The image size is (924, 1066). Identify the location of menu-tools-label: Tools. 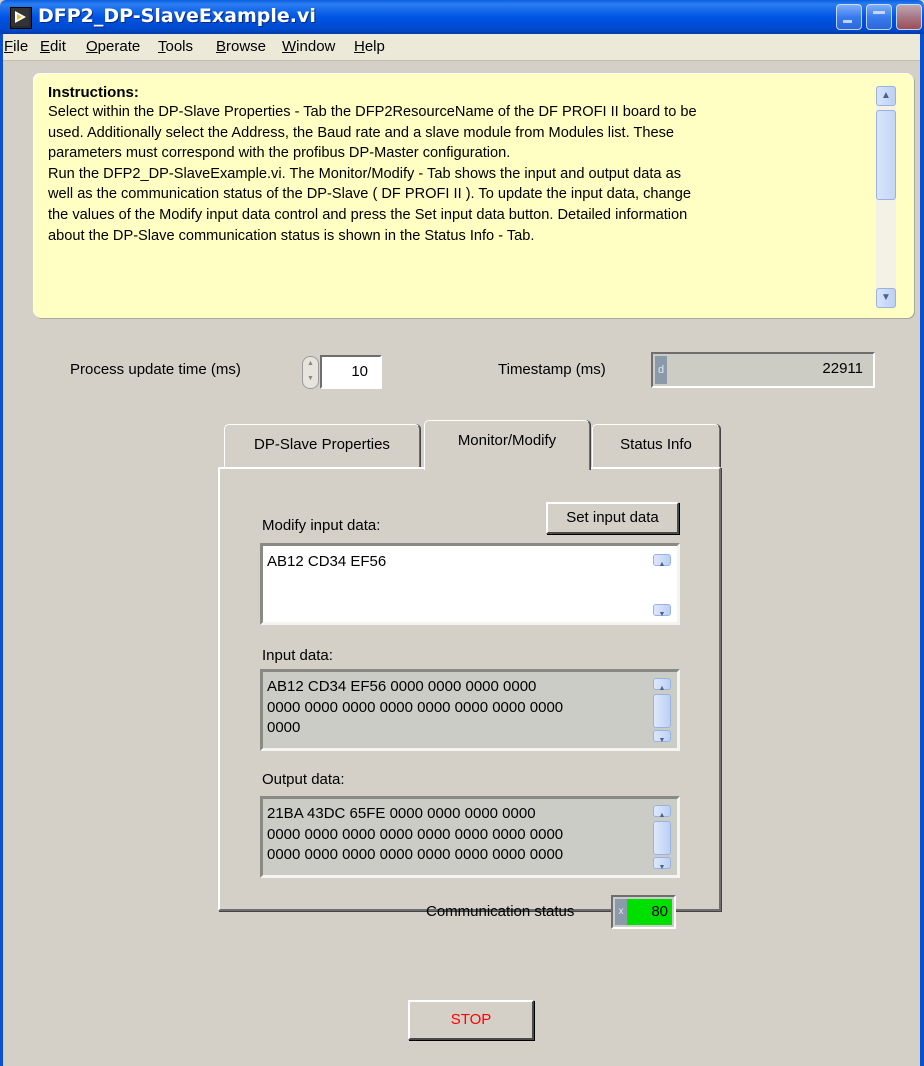
(176, 46).